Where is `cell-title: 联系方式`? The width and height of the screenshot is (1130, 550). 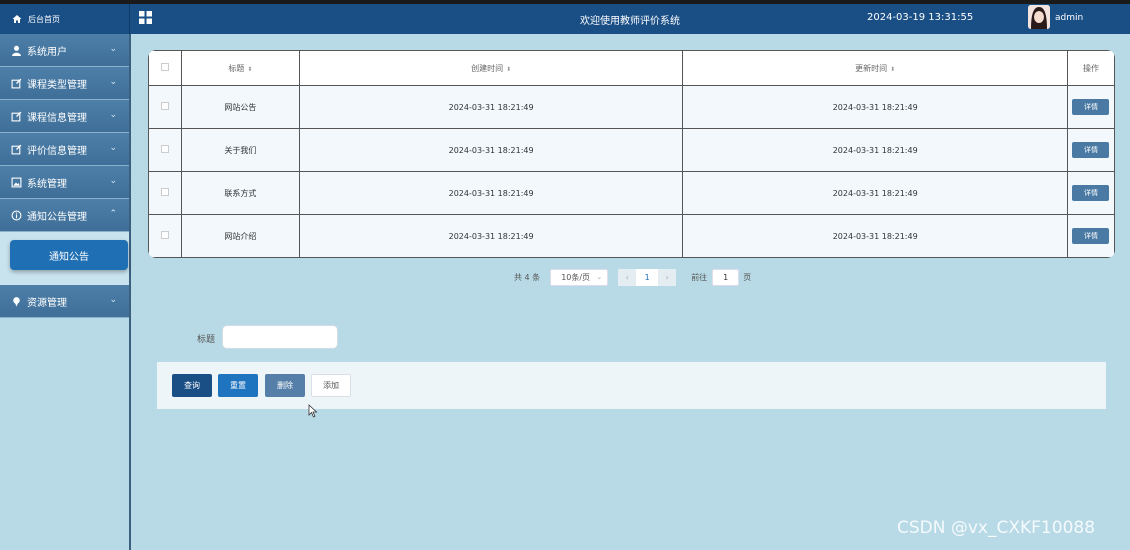
cell-title: 联系方式 is located at coordinates (240, 193).